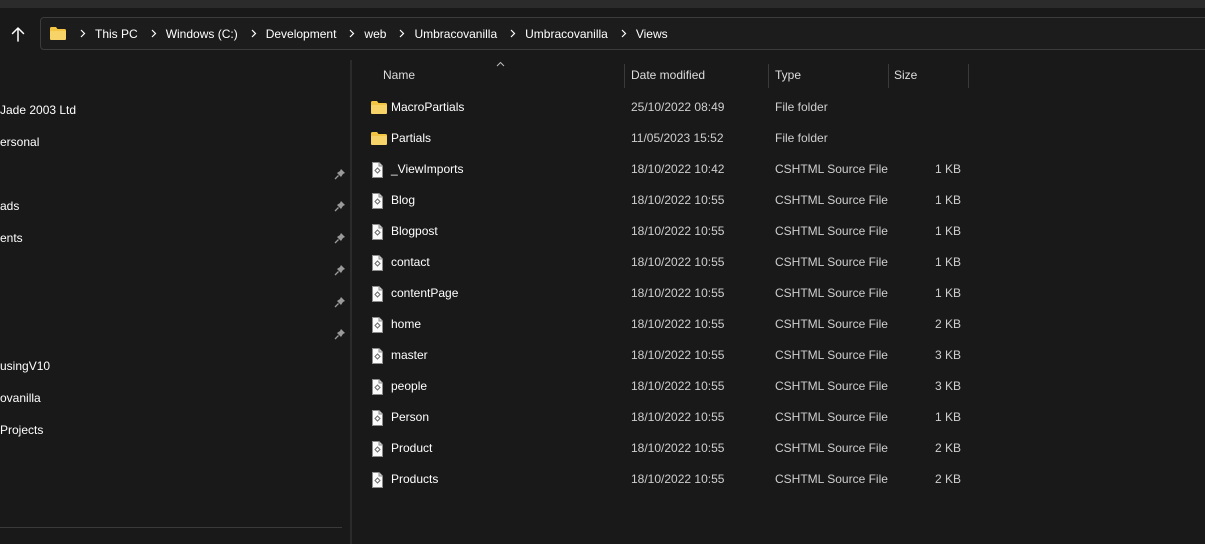 This screenshot has height=544, width=1205. I want to click on file-row: MacroPartials 25/10/2022 08:49 File folder, so click(778, 107).